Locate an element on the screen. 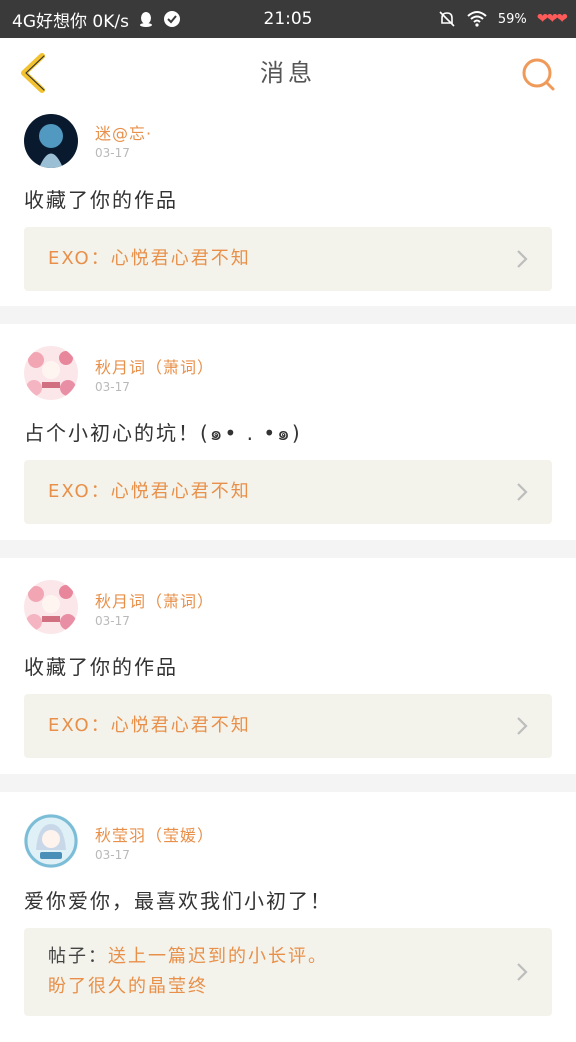  user-name: 秋莹羽（莹媛） is located at coordinates (154, 834).